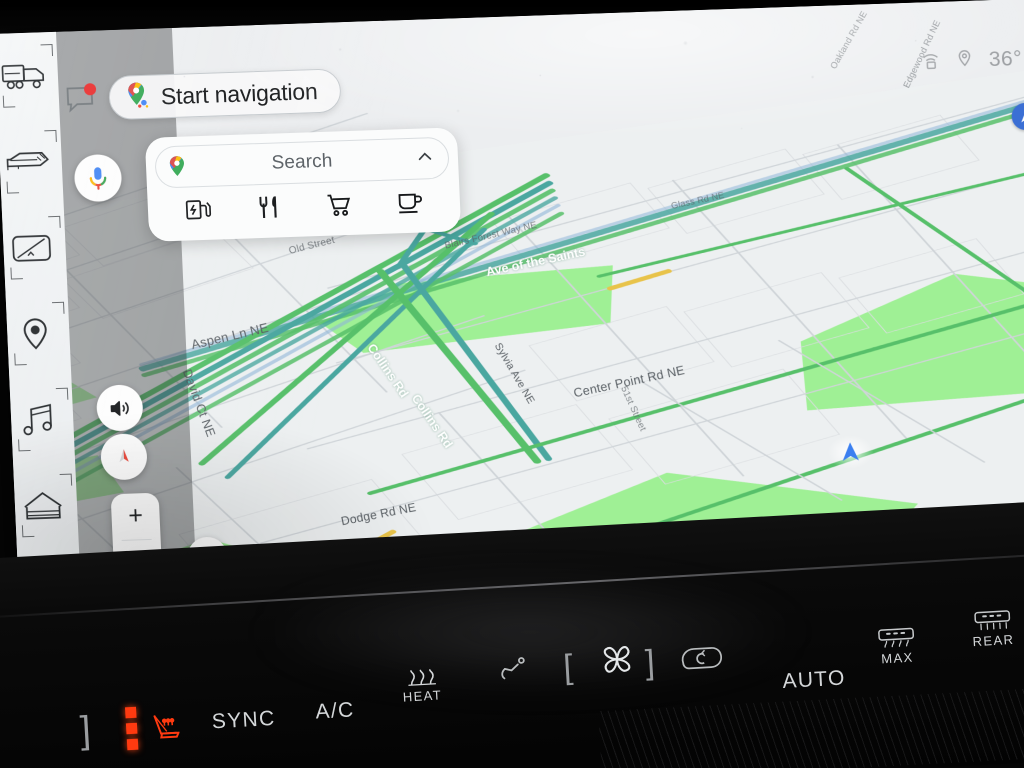 This screenshot has width=1024, height=768. What do you see at coordinates (848, 40) in the screenshot?
I see `map-label: Oakland Rd NE` at bounding box center [848, 40].